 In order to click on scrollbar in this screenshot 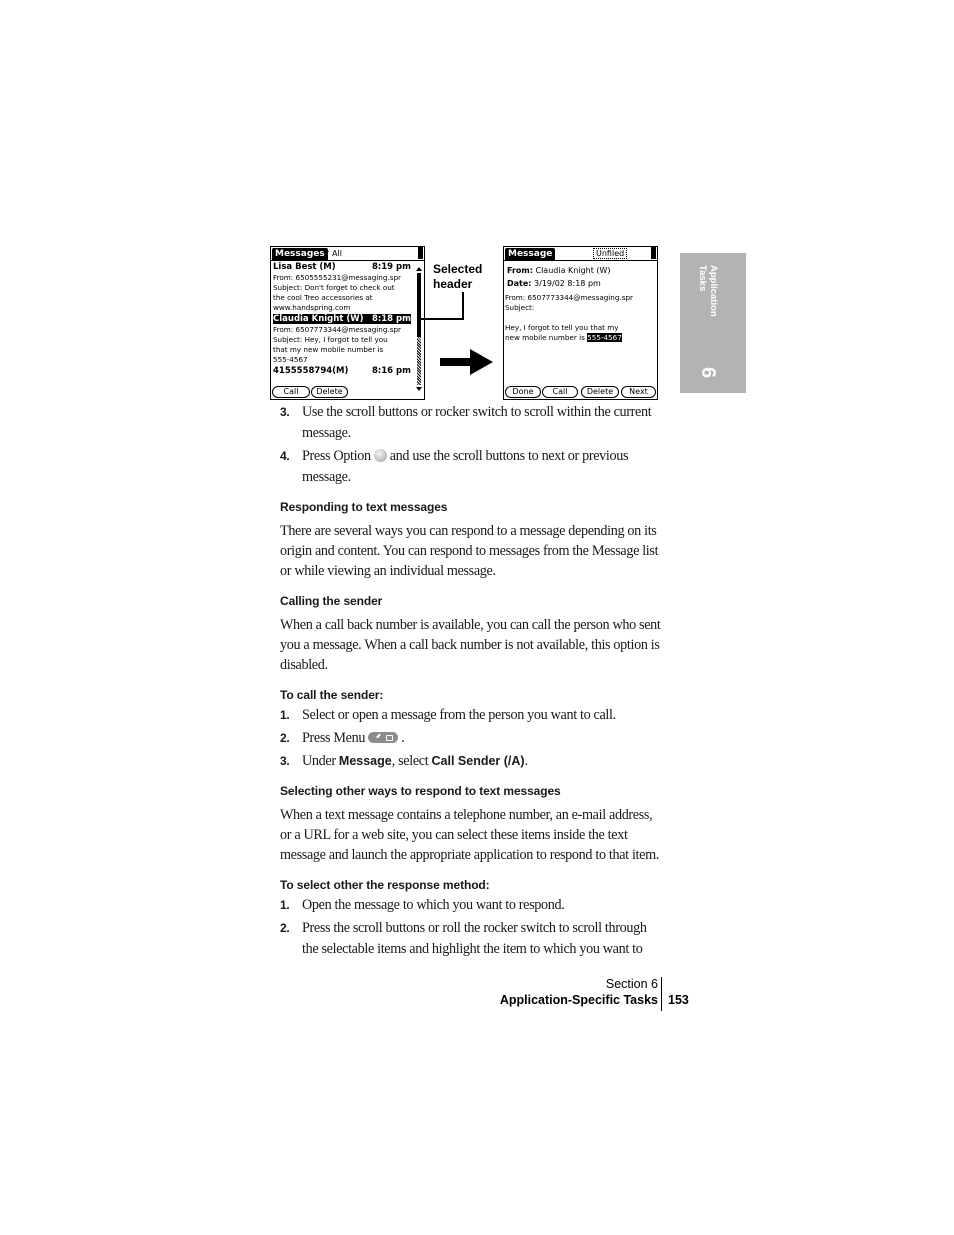, I will do `click(419, 329)`.